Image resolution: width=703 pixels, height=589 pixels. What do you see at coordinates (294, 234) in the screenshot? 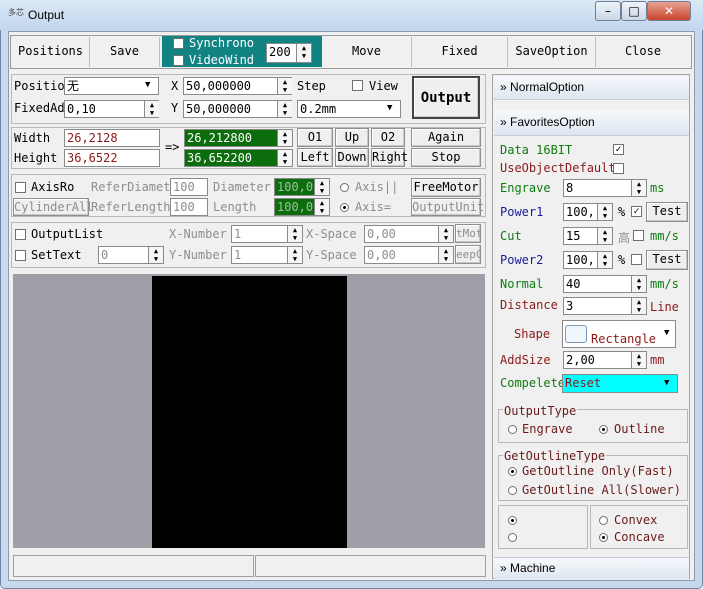
I see `xnumber-spin-icon: ▲ ▼` at bounding box center [294, 234].